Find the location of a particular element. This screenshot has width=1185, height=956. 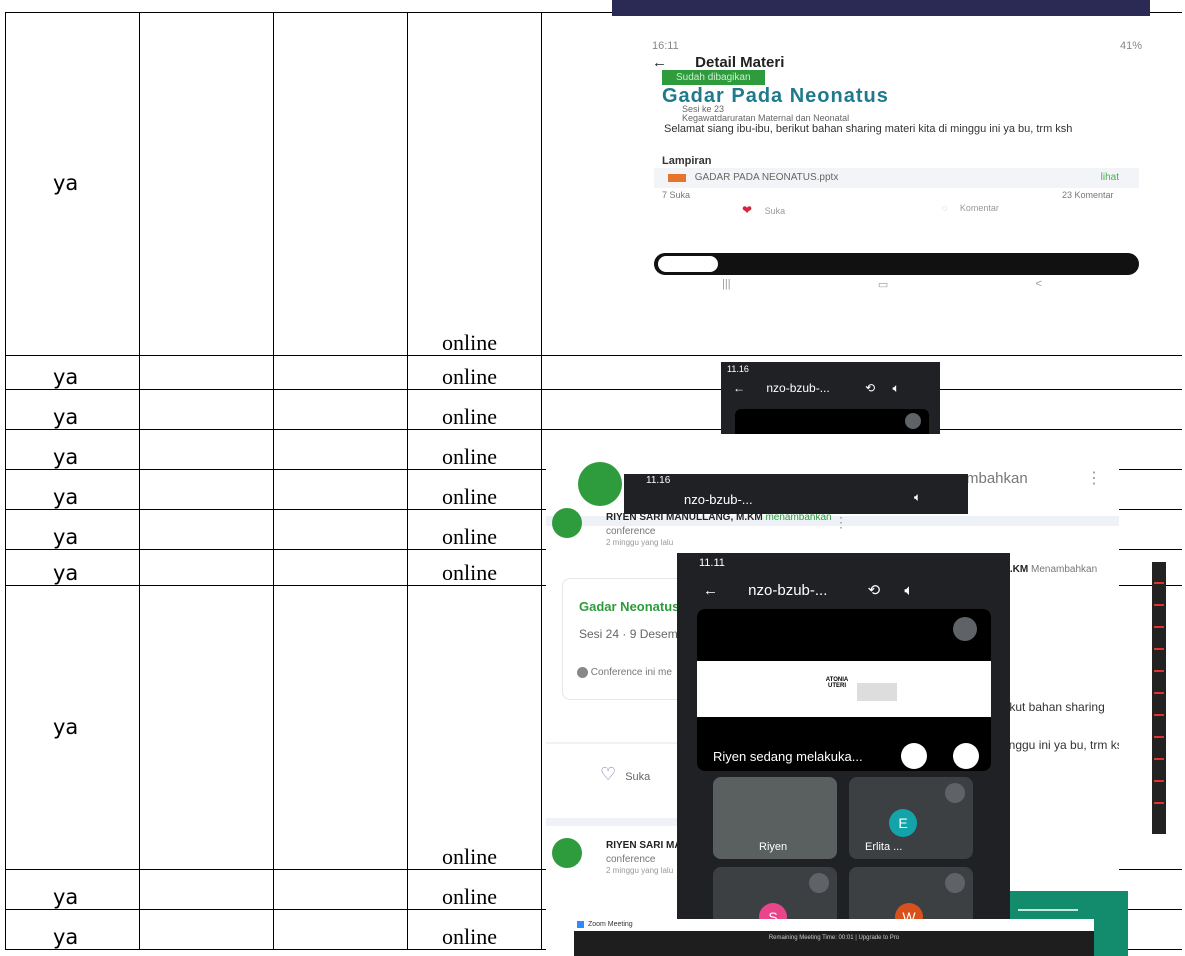

status-battery: 41% is located at coordinates (1130, 46).